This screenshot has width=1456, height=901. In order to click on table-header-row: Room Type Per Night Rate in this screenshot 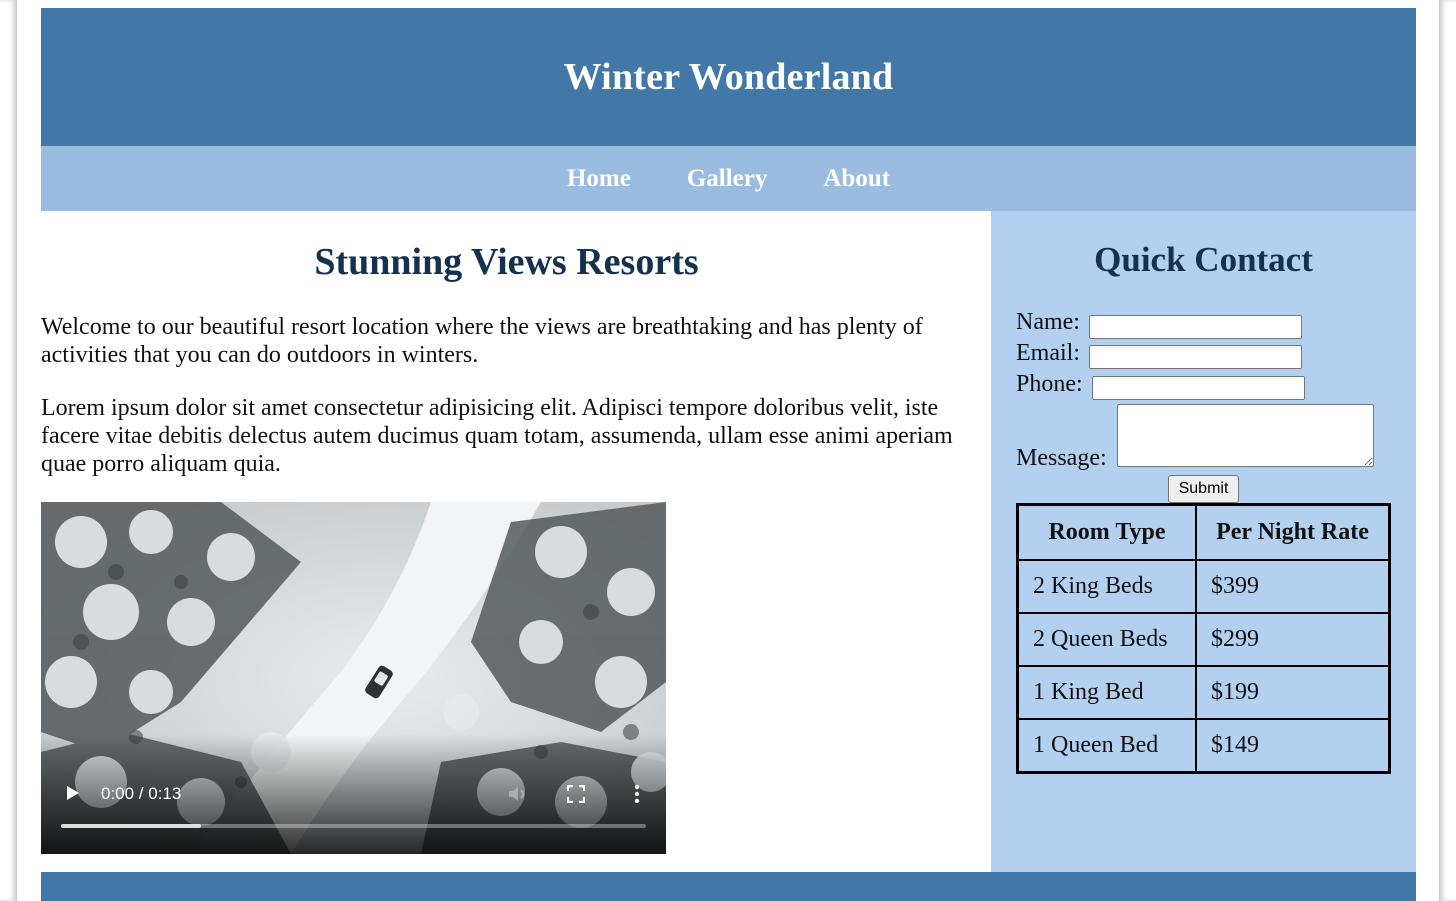, I will do `click(1203, 532)`.